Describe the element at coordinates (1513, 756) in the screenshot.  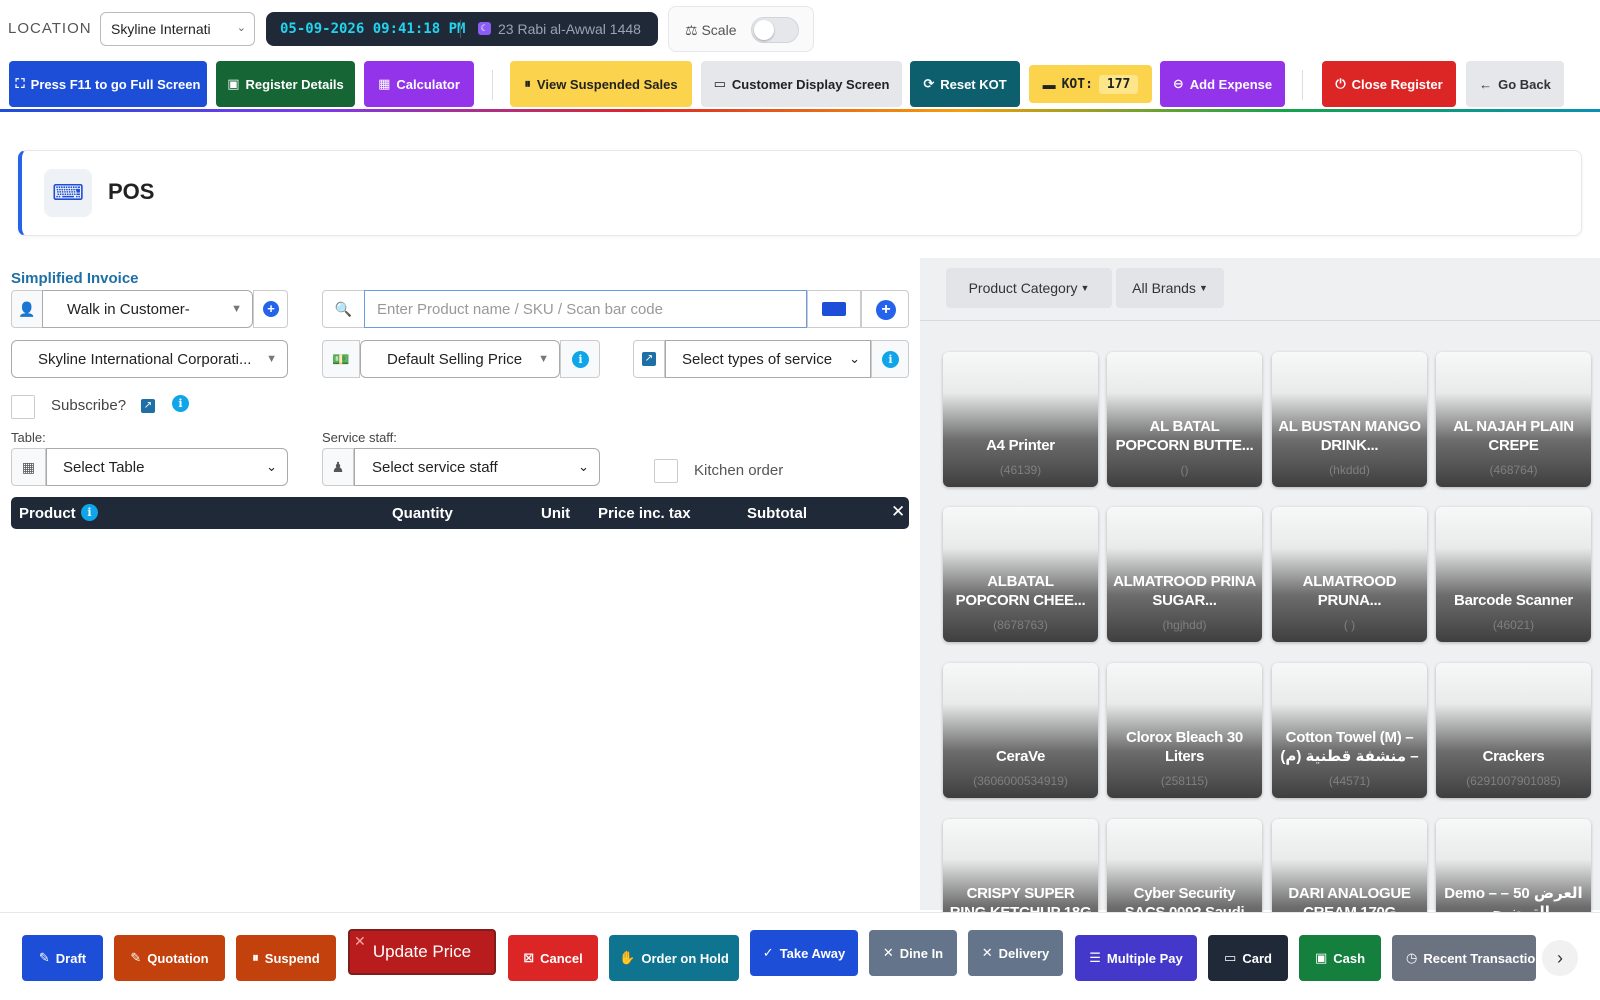
I see `product-name: Crackers` at that location.